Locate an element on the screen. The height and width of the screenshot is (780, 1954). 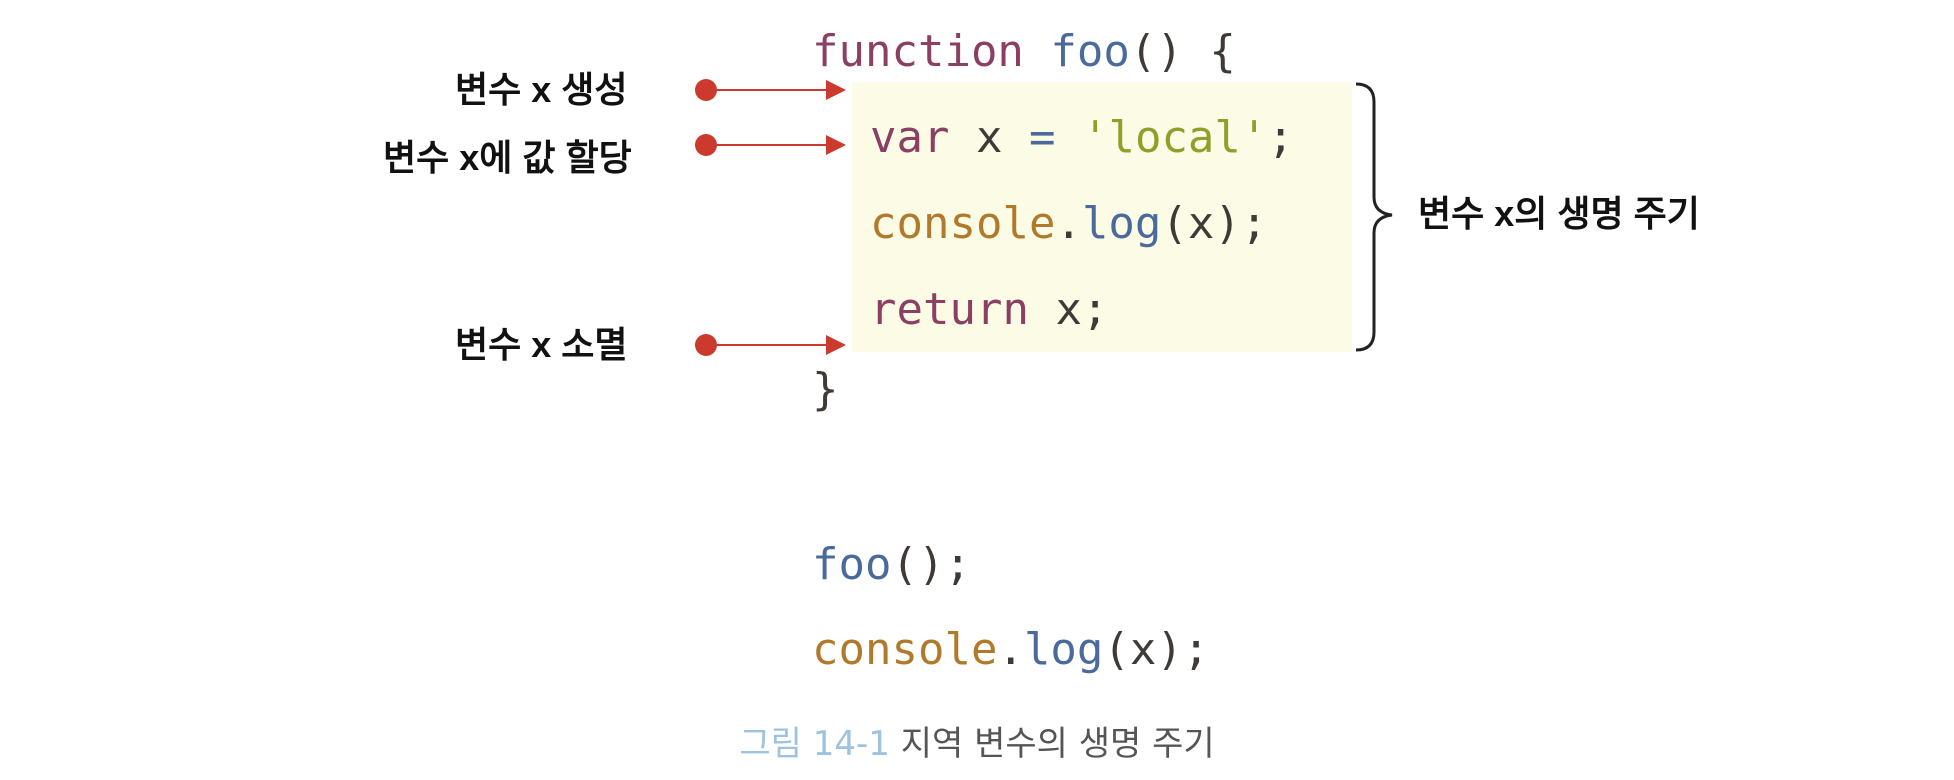
arrow-create is located at coordinates (770, 90).